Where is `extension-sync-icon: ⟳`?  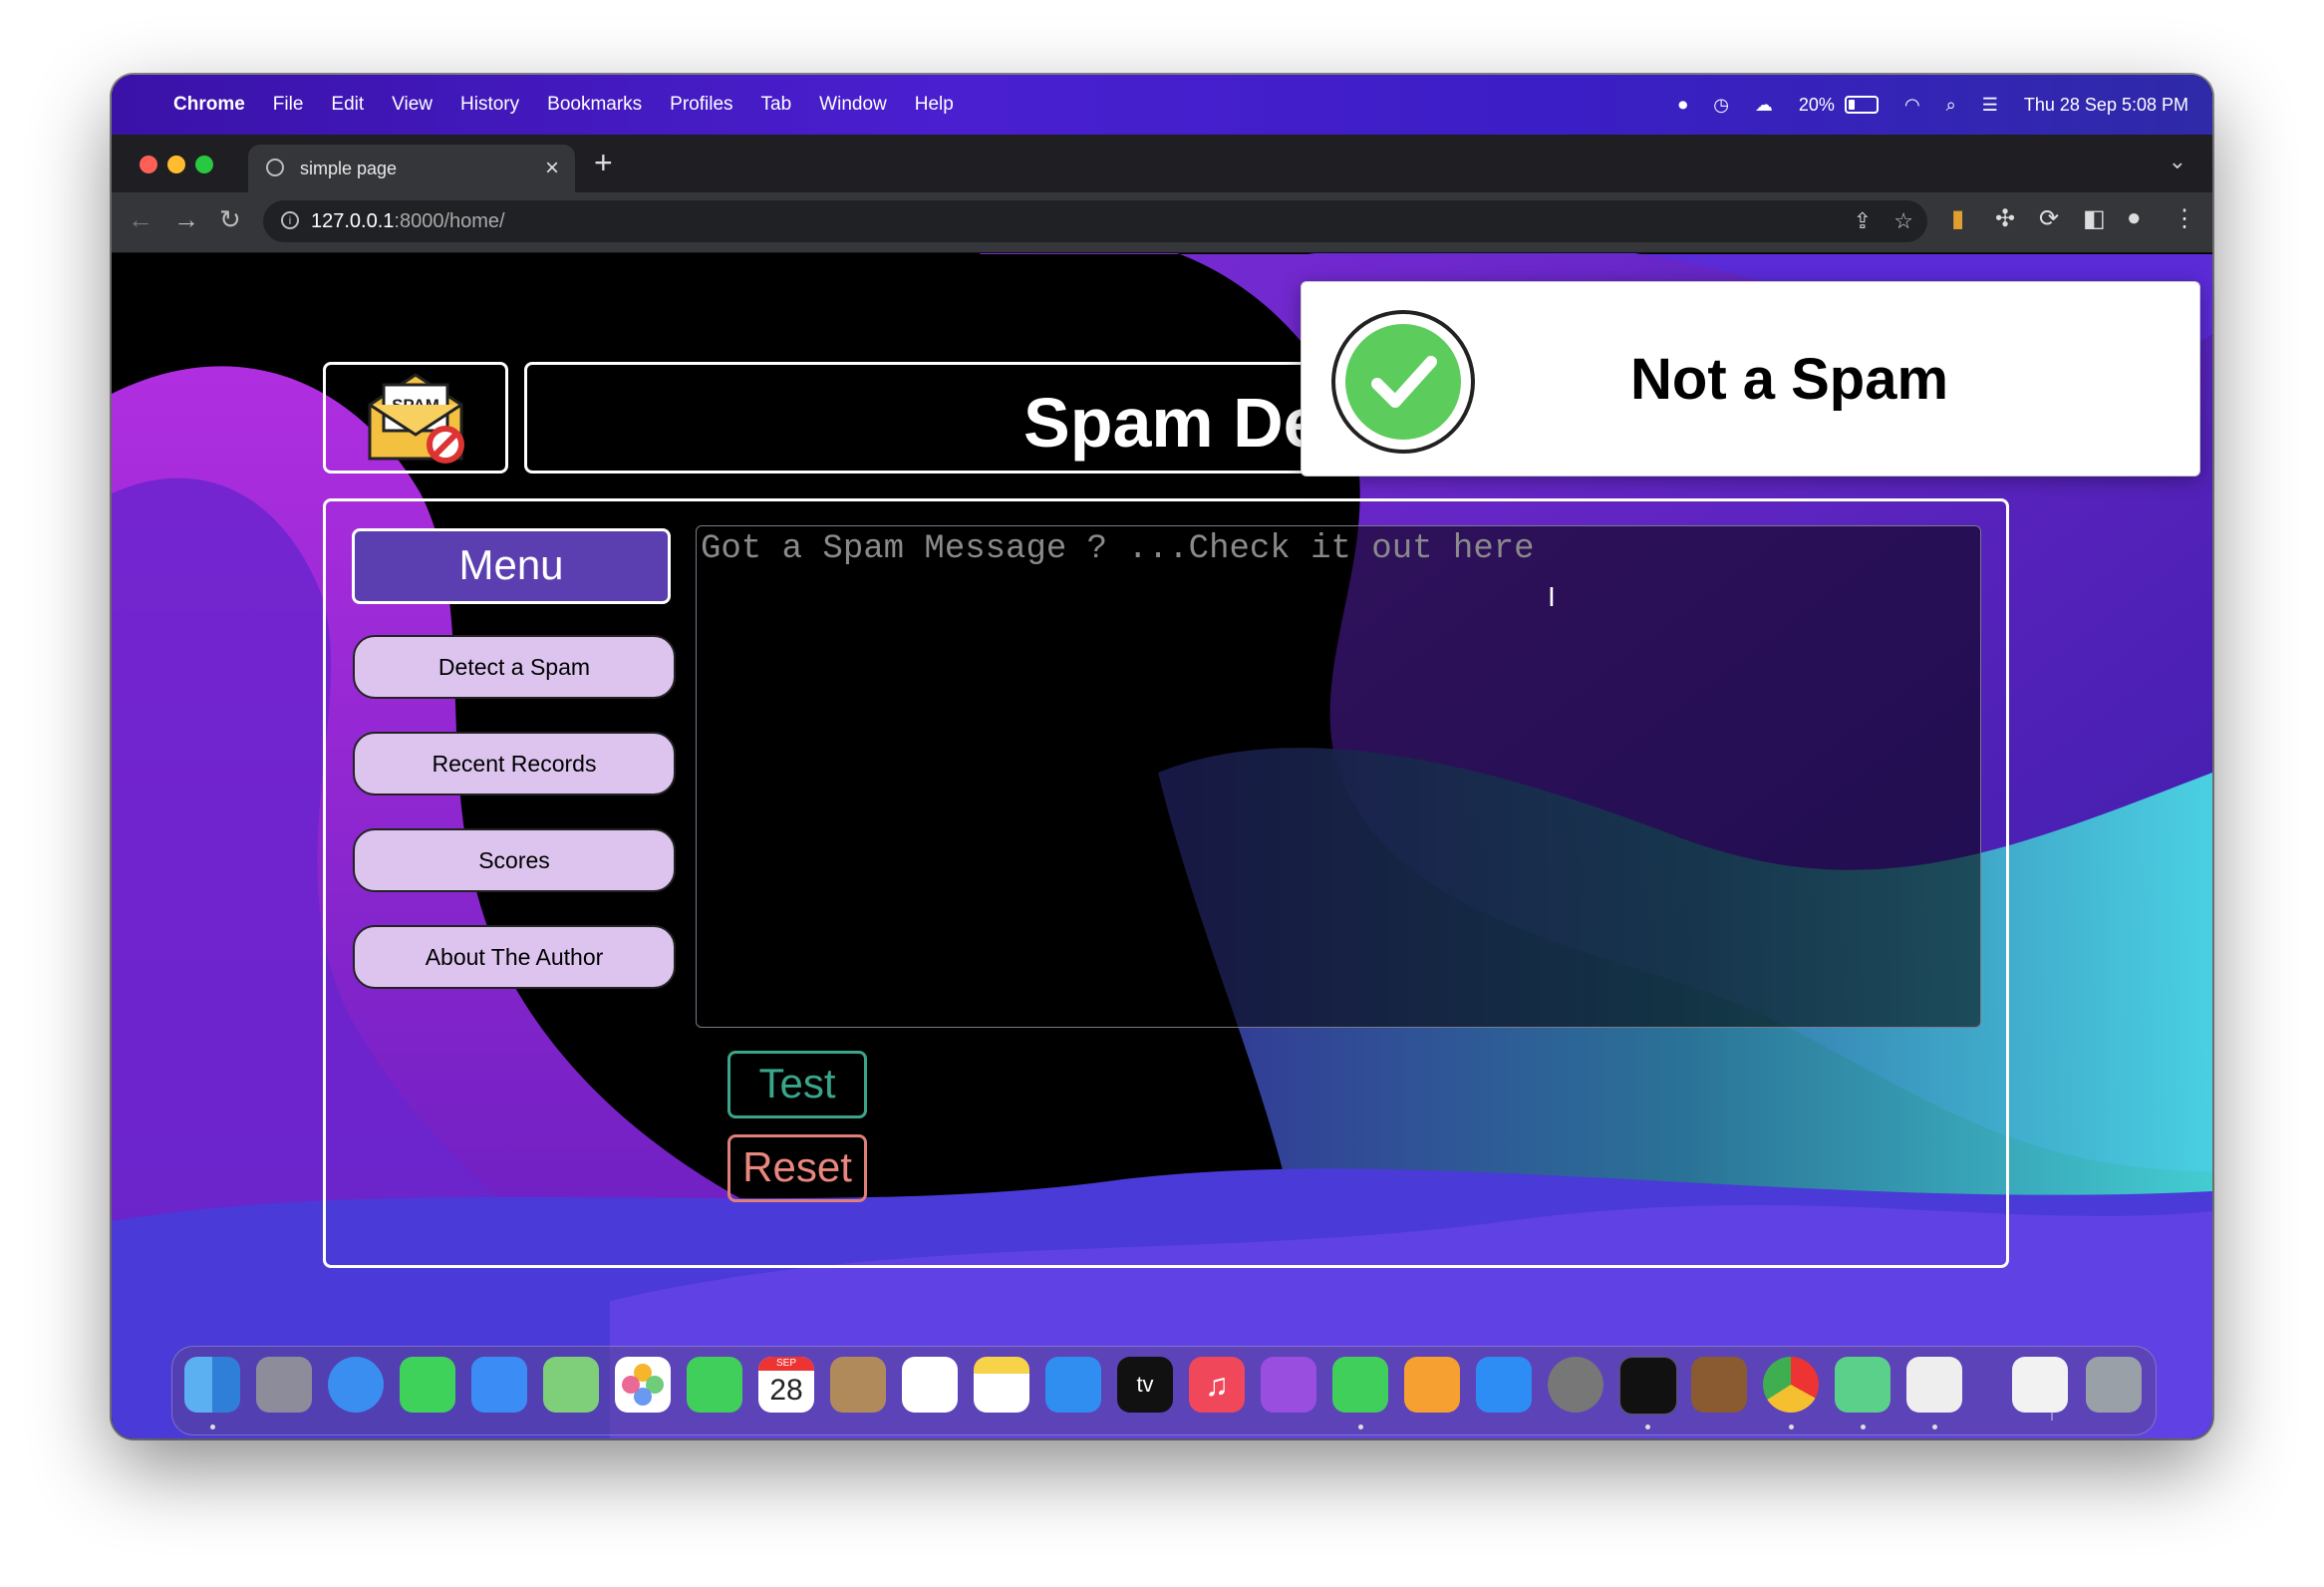
extension-sync-icon: ⟳ is located at coordinates (2049, 218).